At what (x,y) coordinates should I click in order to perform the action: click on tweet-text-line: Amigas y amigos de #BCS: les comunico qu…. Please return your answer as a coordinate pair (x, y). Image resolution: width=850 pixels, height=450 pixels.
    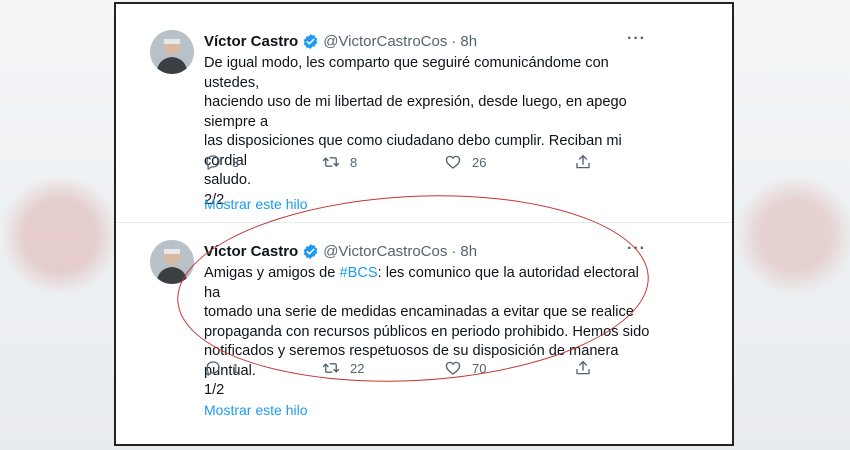
    Looking at the image, I should click on (428, 283).